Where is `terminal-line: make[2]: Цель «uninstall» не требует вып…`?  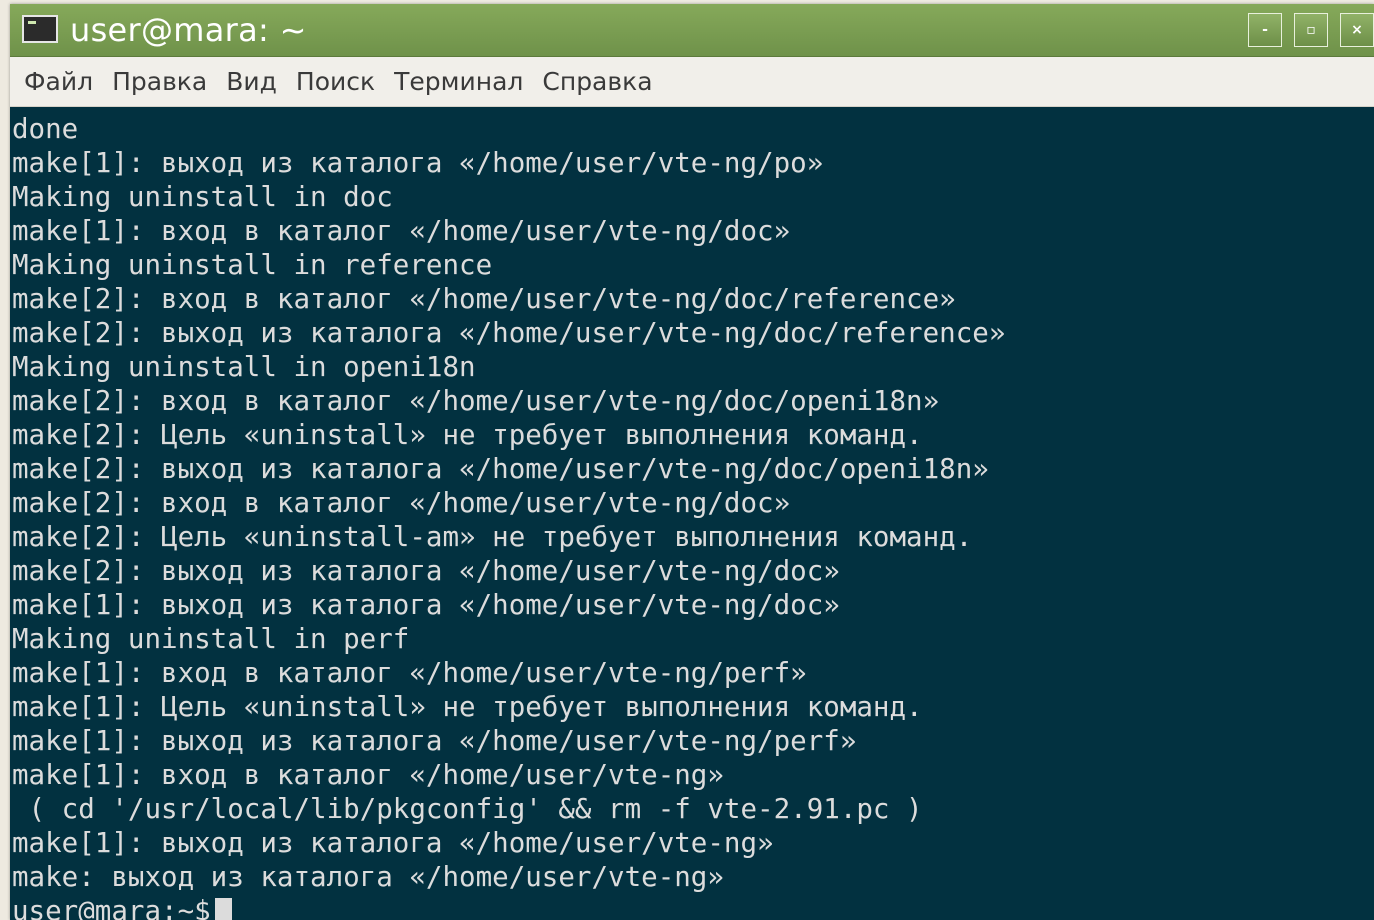
terminal-line: make[2]: Цель «uninstall» не требует вып… is located at coordinates (467, 435).